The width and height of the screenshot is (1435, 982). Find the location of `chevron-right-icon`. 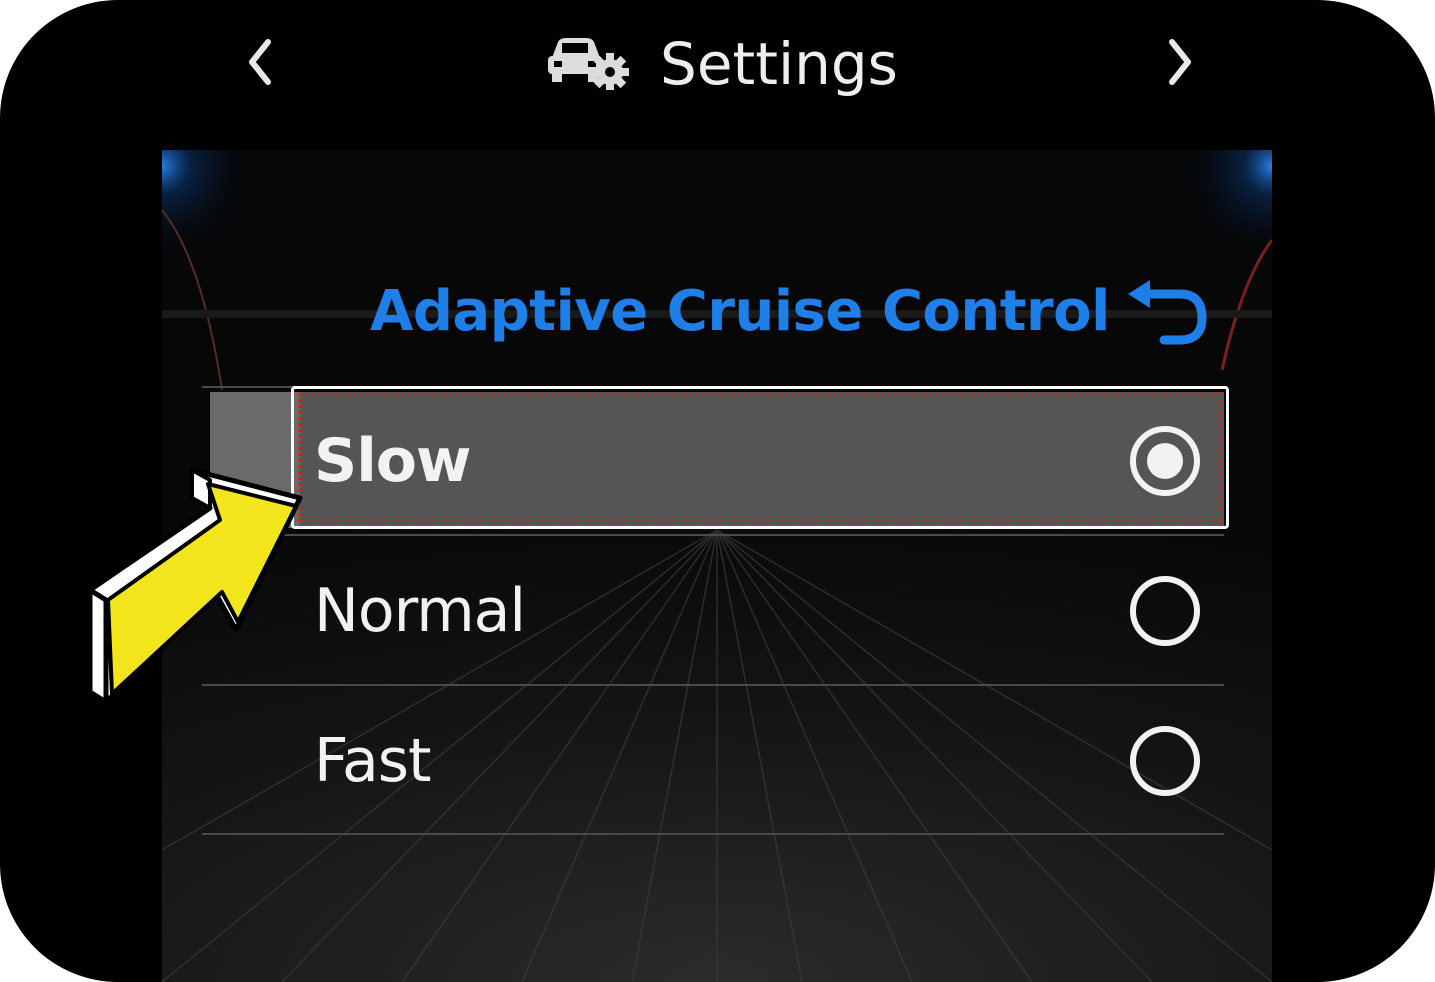

chevron-right-icon is located at coordinates (1180, 62).